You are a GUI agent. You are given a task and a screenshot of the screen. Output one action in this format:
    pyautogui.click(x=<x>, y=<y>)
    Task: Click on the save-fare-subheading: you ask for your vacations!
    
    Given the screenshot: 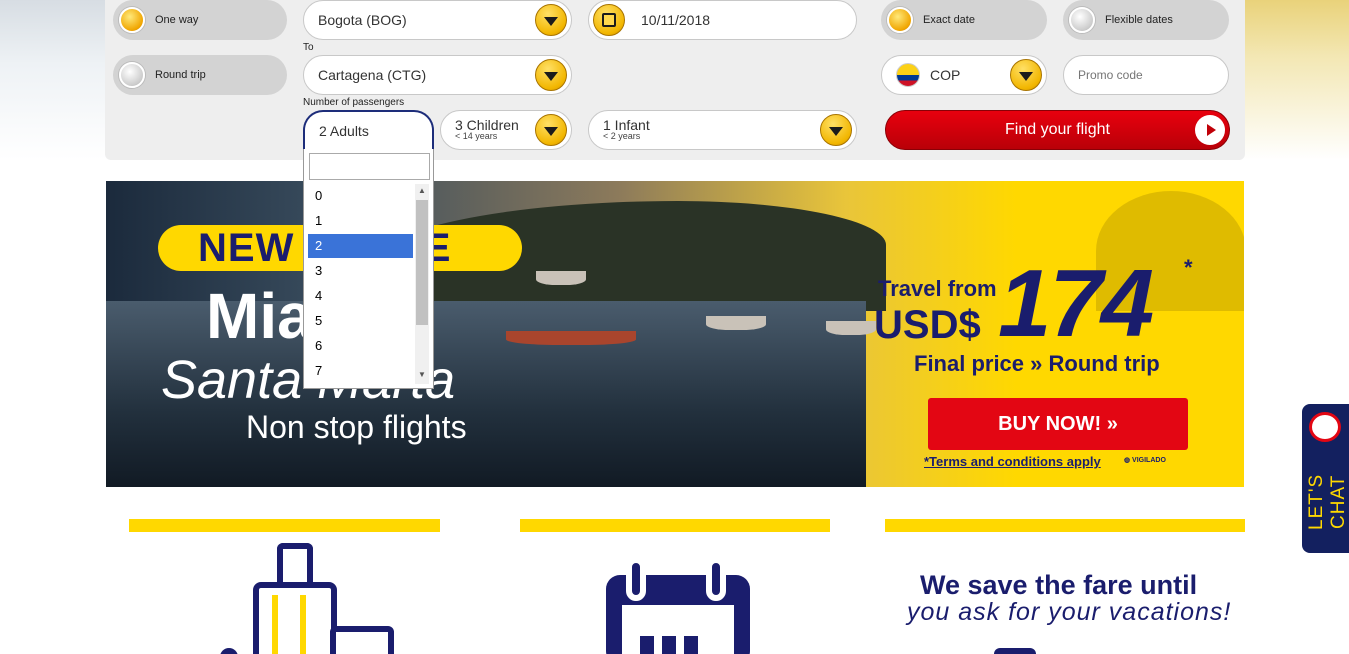 What is the action you would take?
    pyautogui.click(x=1069, y=612)
    